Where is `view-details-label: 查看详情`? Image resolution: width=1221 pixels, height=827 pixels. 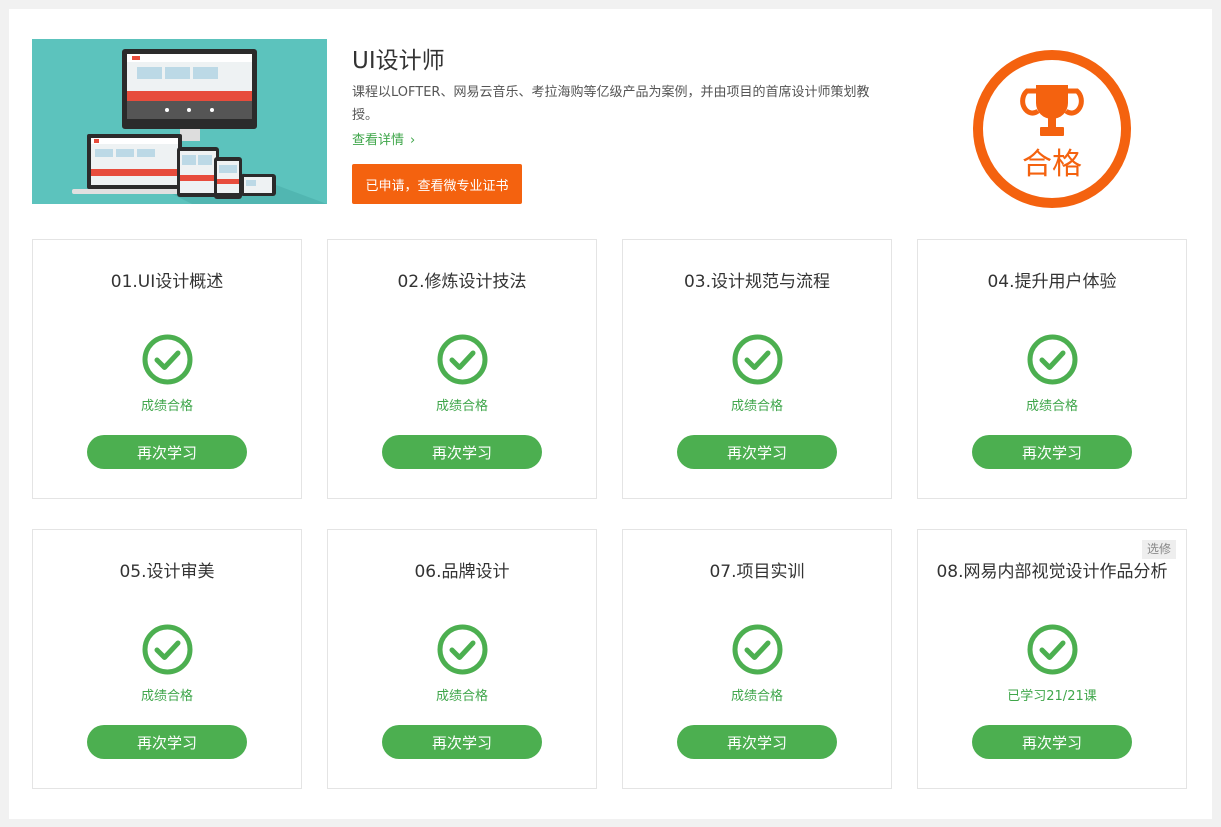
view-details-label: 查看详情 is located at coordinates (378, 140).